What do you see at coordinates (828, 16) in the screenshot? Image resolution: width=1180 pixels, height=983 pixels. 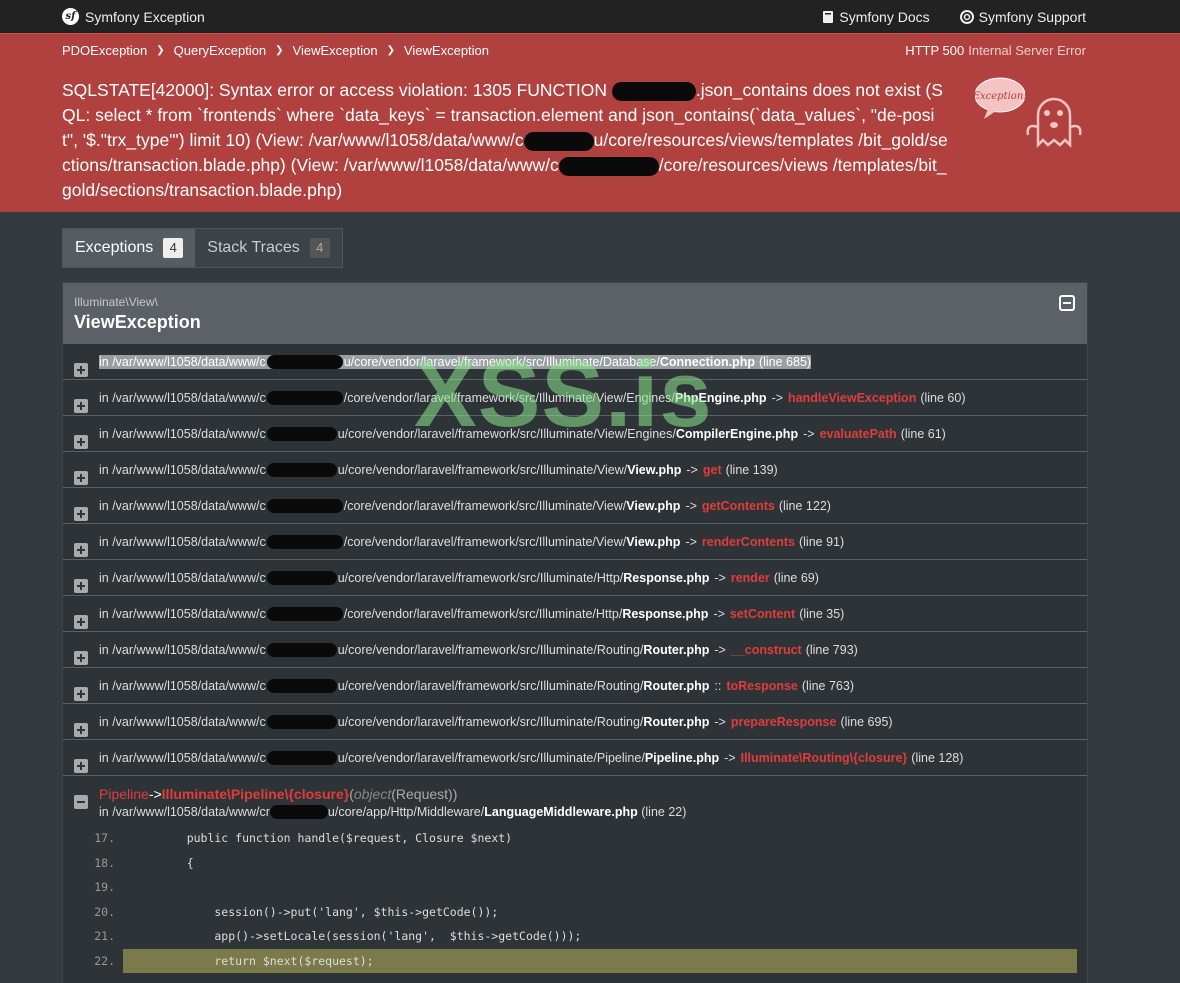 I see `book-icon` at bounding box center [828, 16].